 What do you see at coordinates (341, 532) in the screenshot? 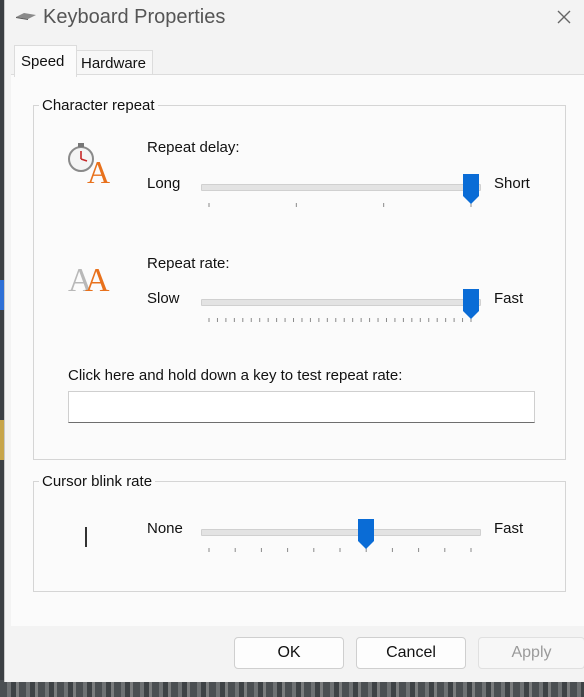
I see `cursor-blink-slider-track` at bounding box center [341, 532].